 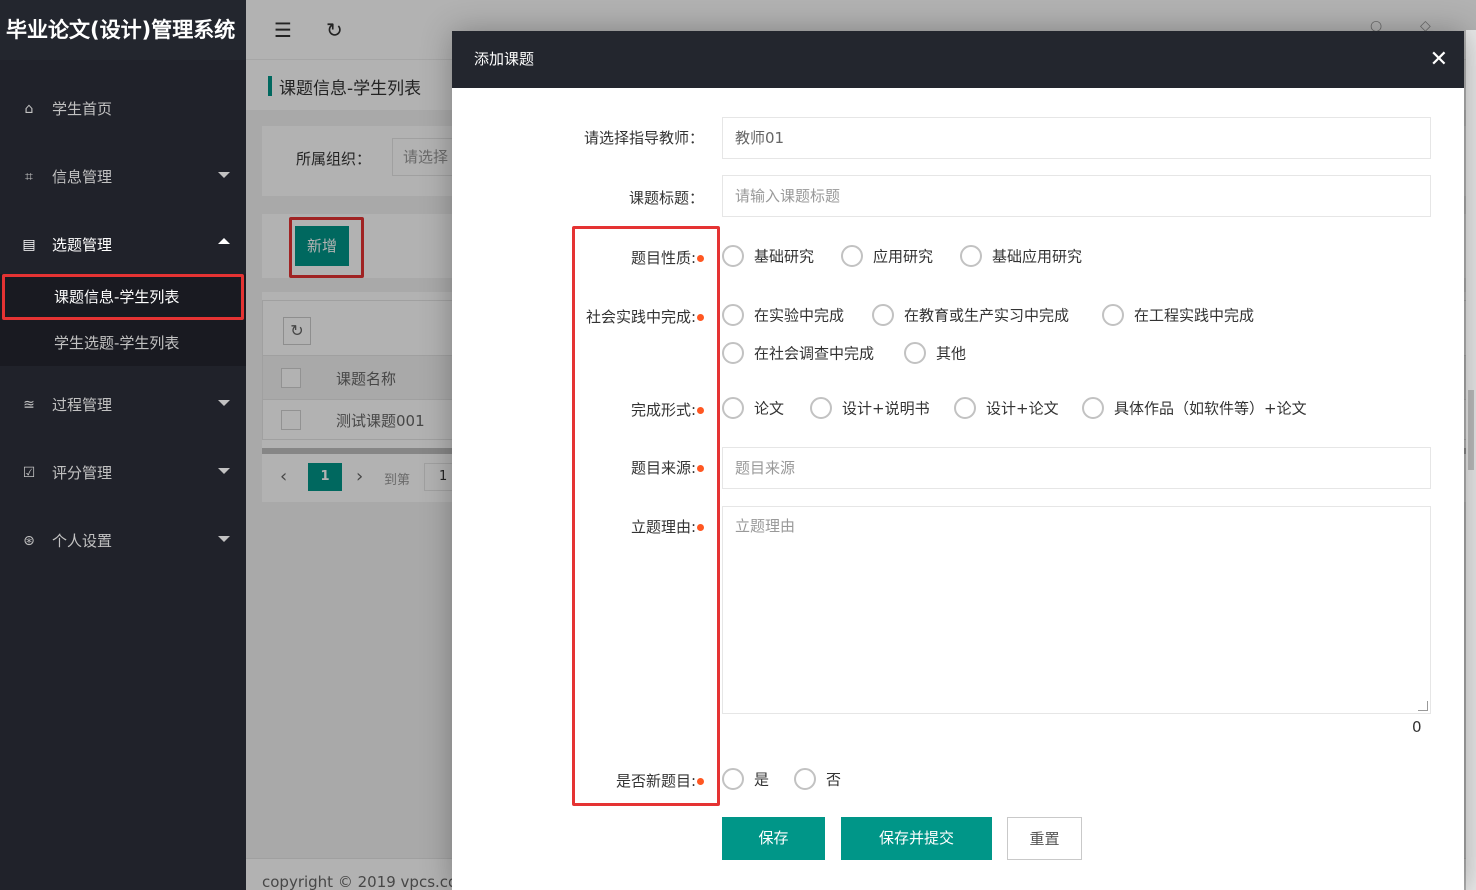 What do you see at coordinates (29, 177) in the screenshot?
I see `info-icon: ⌗` at bounding box center [29, 177].